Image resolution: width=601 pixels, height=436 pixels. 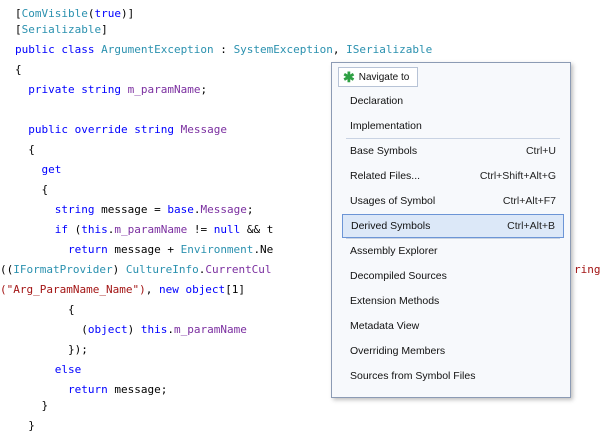 What do you see at coordinates (349, 77) in the screenshot?
I see `resharper-asterisk-icon: ✱` at bounding box center [349, 77].